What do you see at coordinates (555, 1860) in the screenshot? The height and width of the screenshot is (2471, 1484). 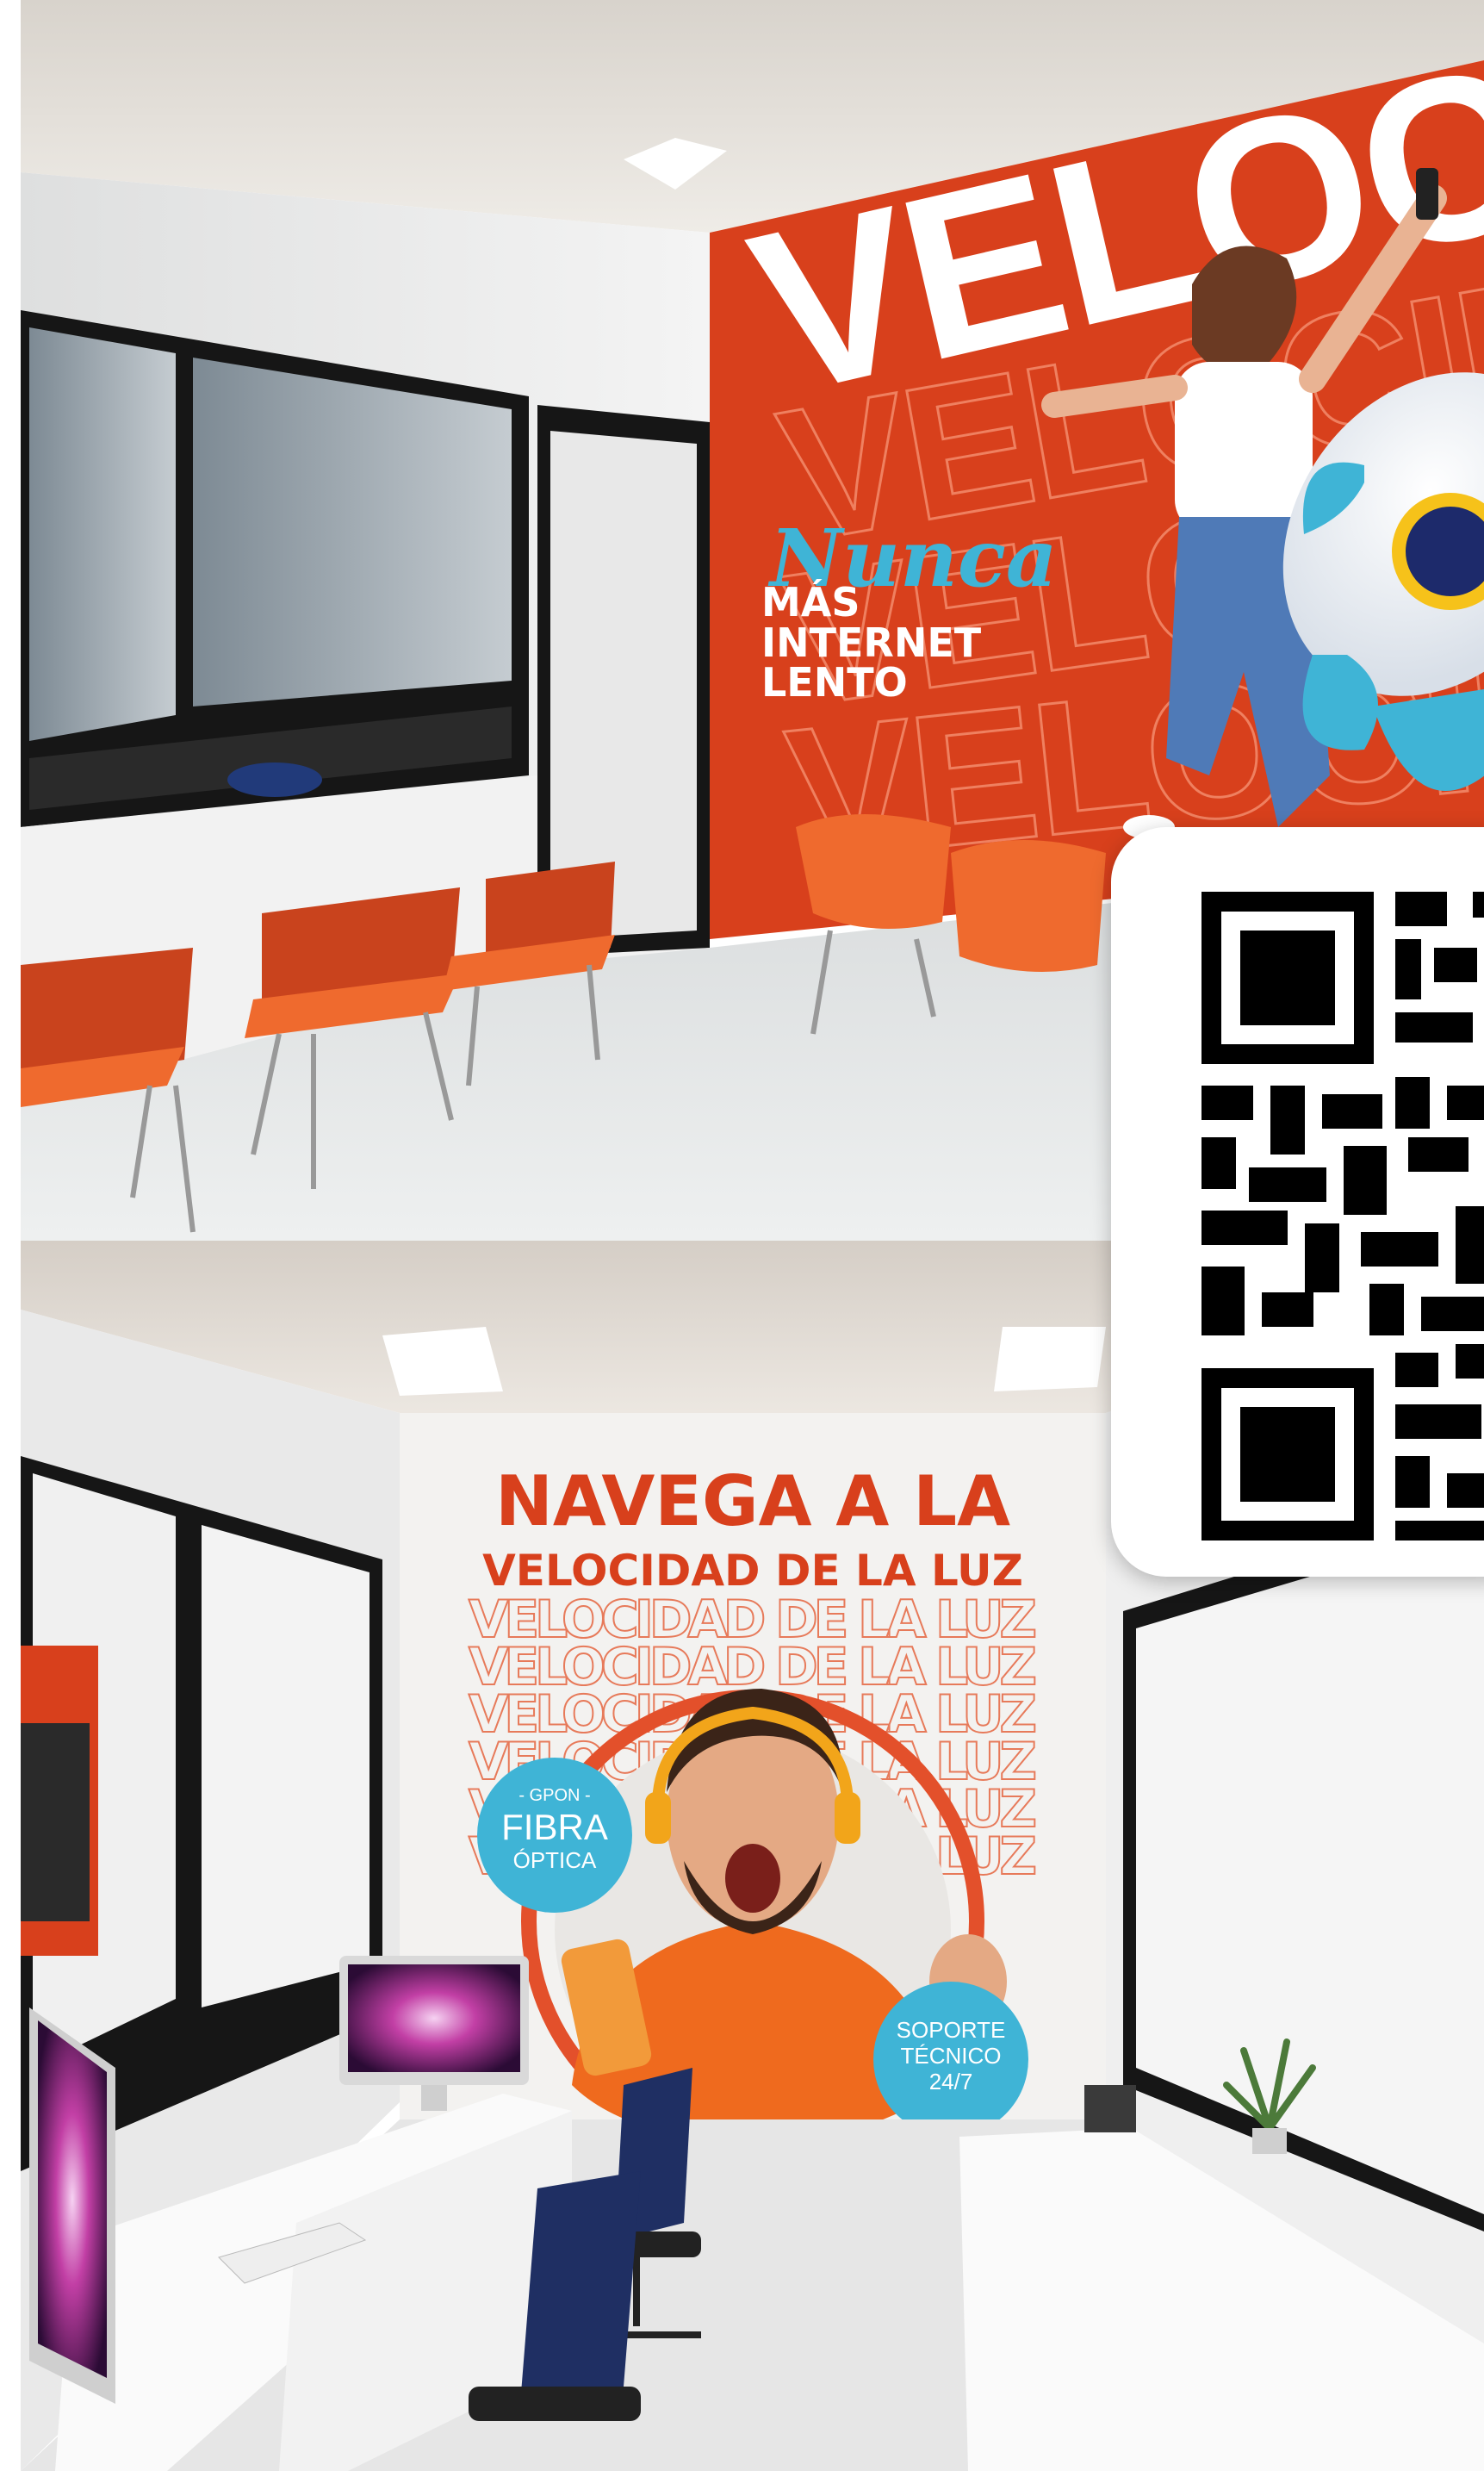 I see `badge-fibra-bottom: ÓPTICA` at bounding box center [555, 1860].